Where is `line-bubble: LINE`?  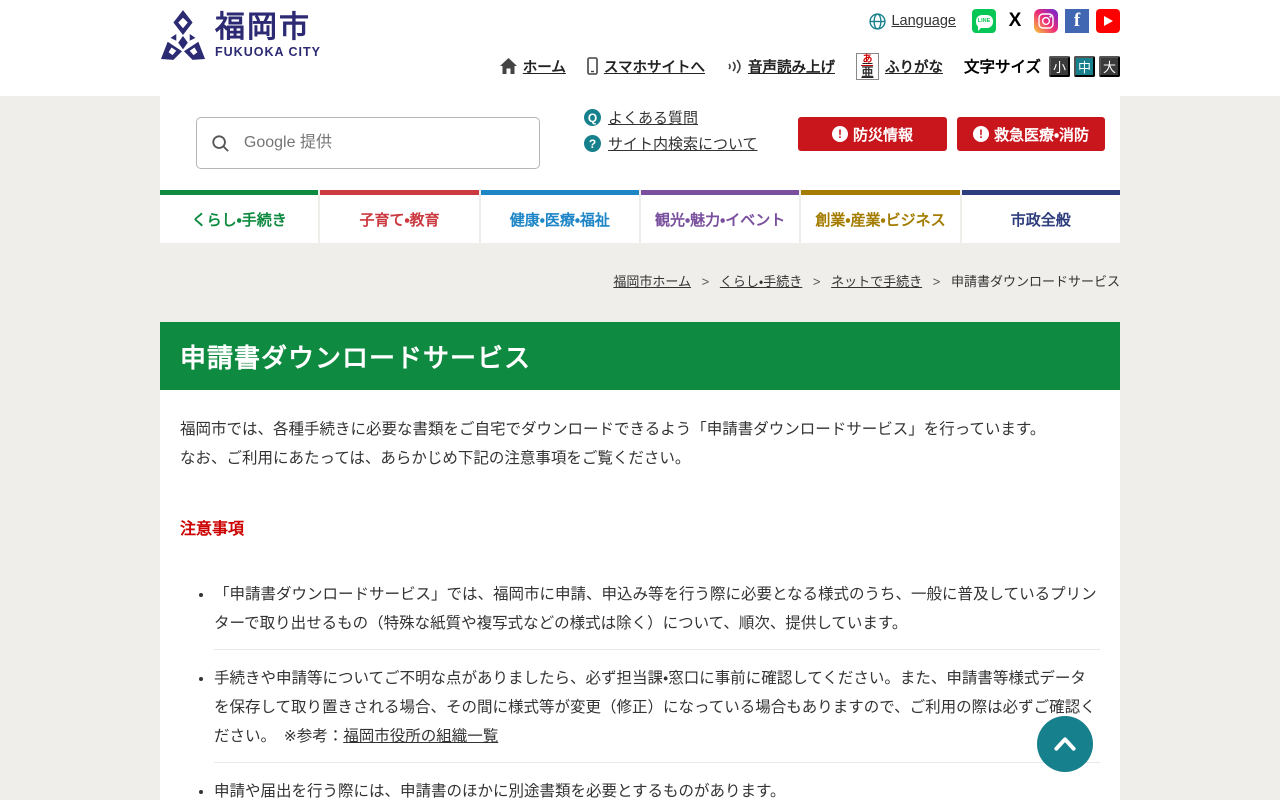 line-bubble: LINE is located at coordinates (984, 22).